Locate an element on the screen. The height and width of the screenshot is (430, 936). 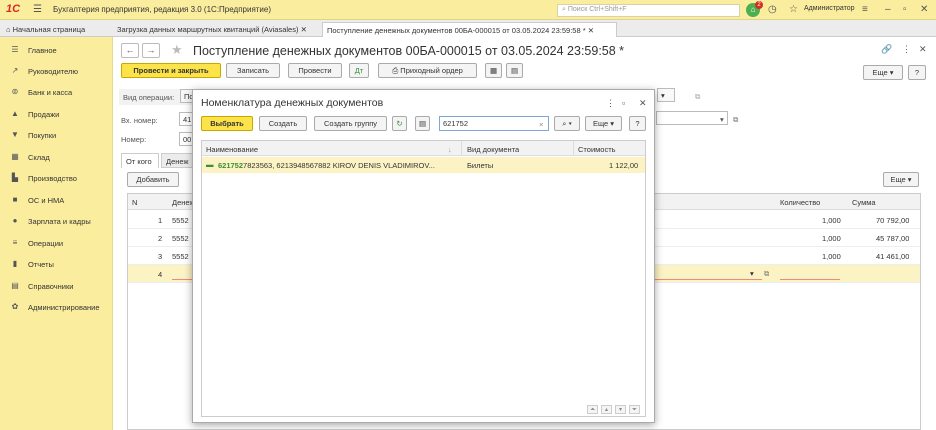
modal-title: Номенклатура денежных документов is located at coordinates (292, 103).